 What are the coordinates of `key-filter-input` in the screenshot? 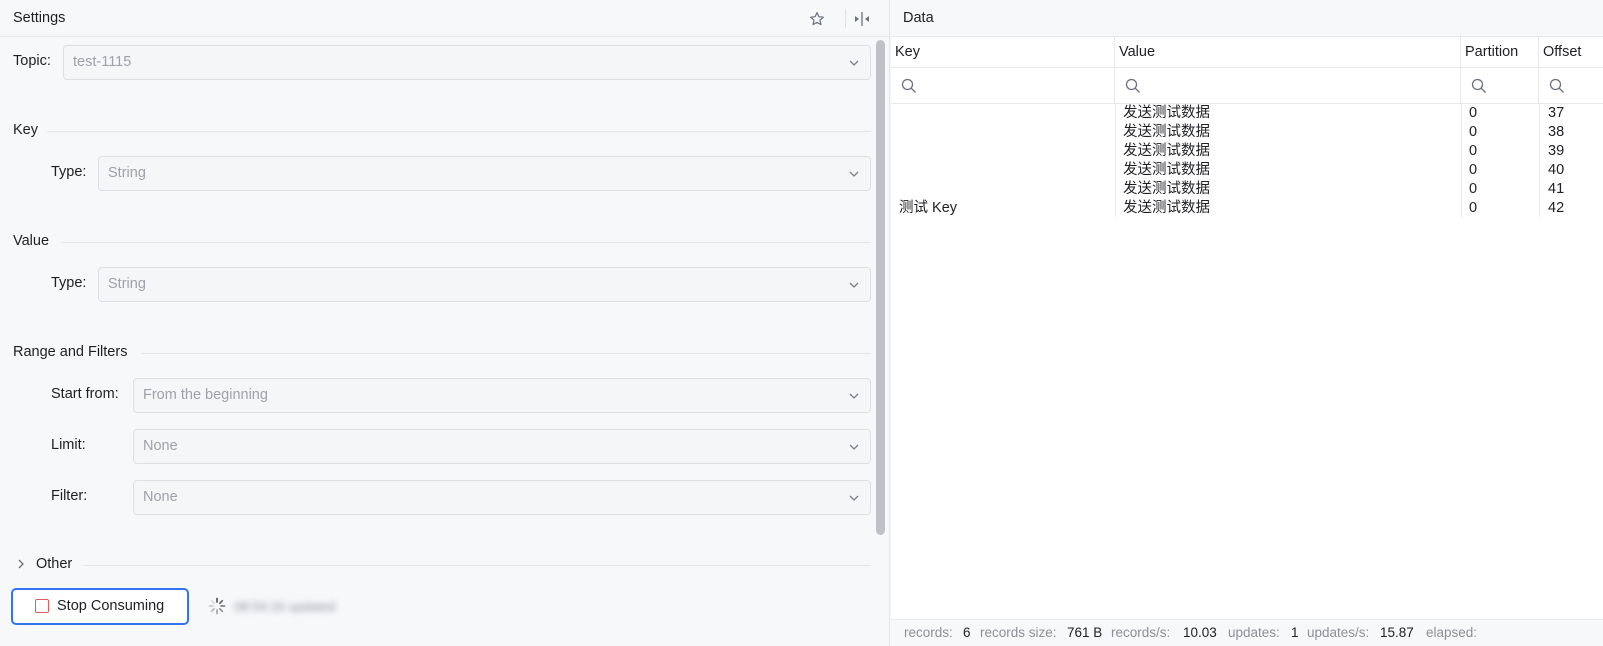 It's located at (1003, 86).